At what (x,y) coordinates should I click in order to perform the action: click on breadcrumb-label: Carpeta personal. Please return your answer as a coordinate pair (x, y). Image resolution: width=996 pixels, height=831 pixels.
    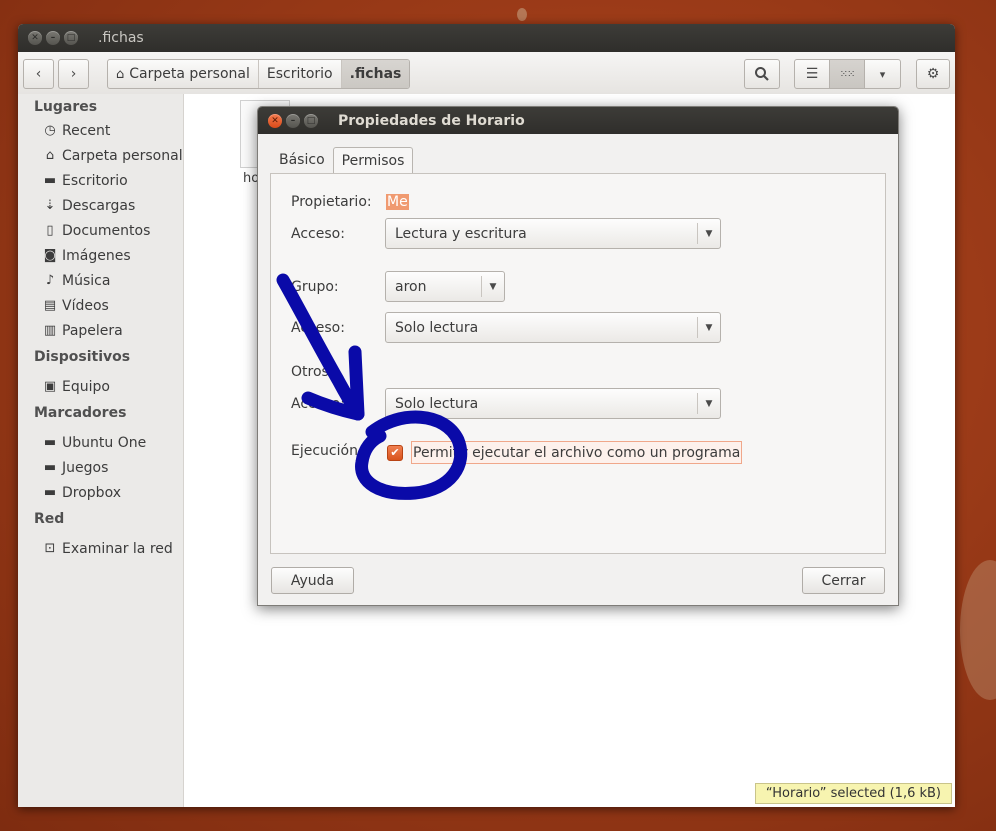
    Looking at the image, I should click on (189, 74).